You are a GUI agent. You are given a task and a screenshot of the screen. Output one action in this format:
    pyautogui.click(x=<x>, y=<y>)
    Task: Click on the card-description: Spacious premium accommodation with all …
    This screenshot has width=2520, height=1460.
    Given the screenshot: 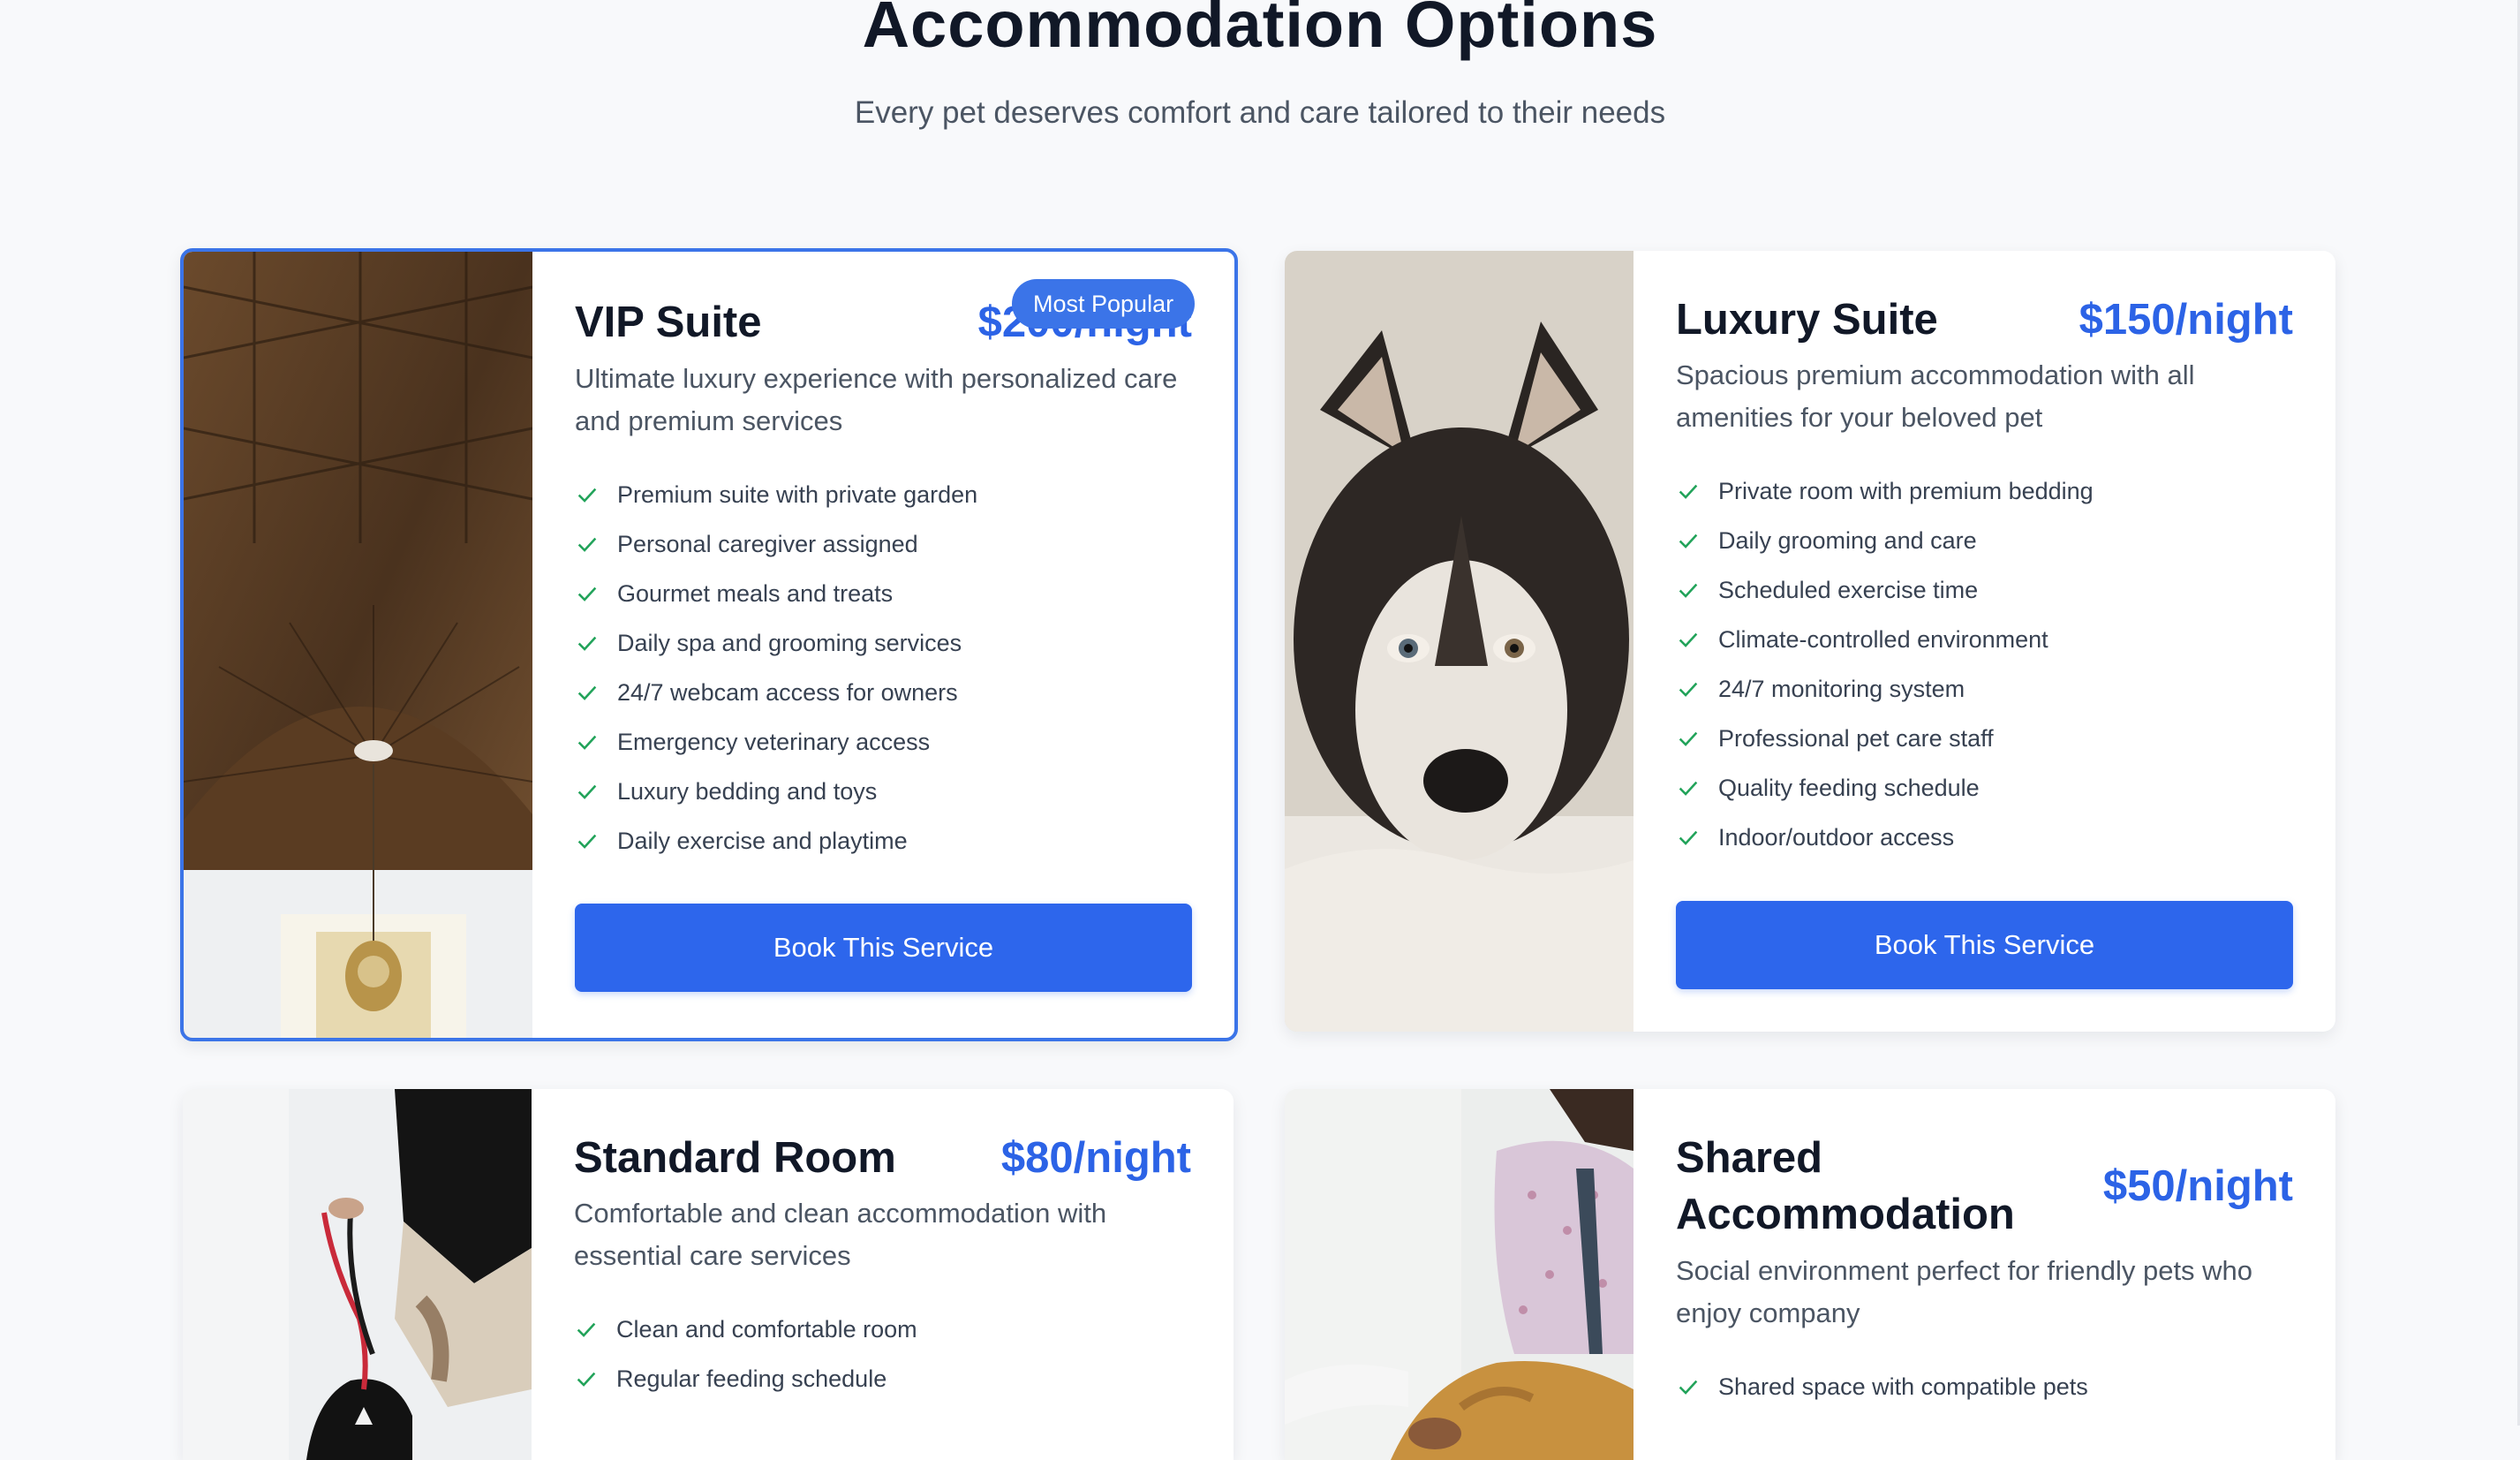 What is the action you would take?
    pyautogui.click(x=1935, y=396)
    